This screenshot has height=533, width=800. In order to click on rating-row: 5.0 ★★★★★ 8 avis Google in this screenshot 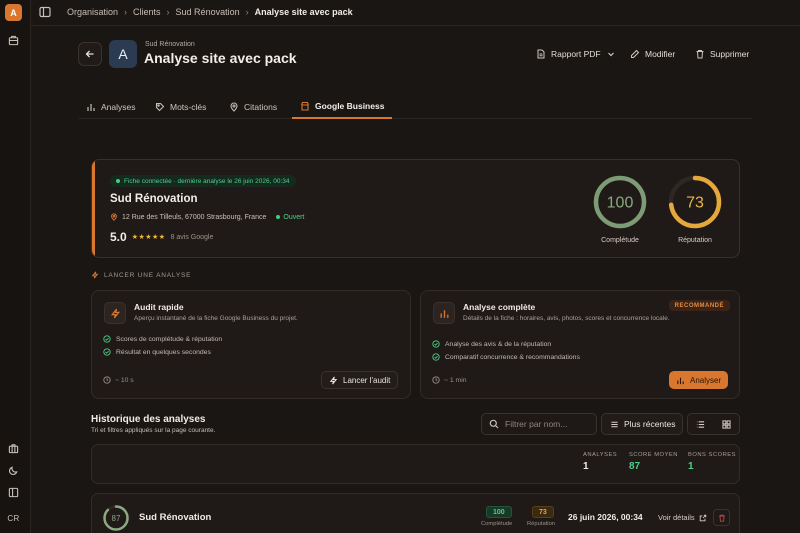, I will do `click(161, 237)`.